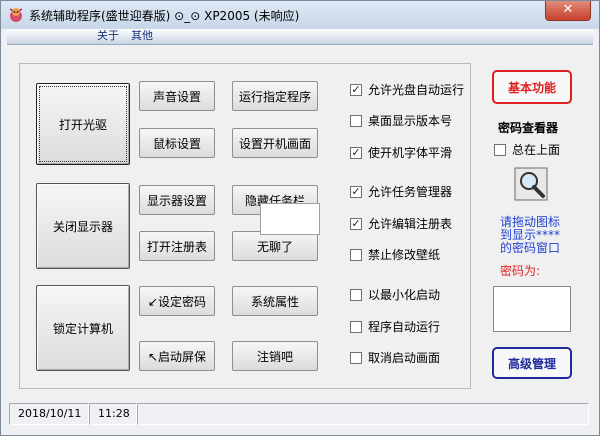 The width and height of the screenshot is (600, 436). I want to click on status-time: 11:28, so click(113, 414).